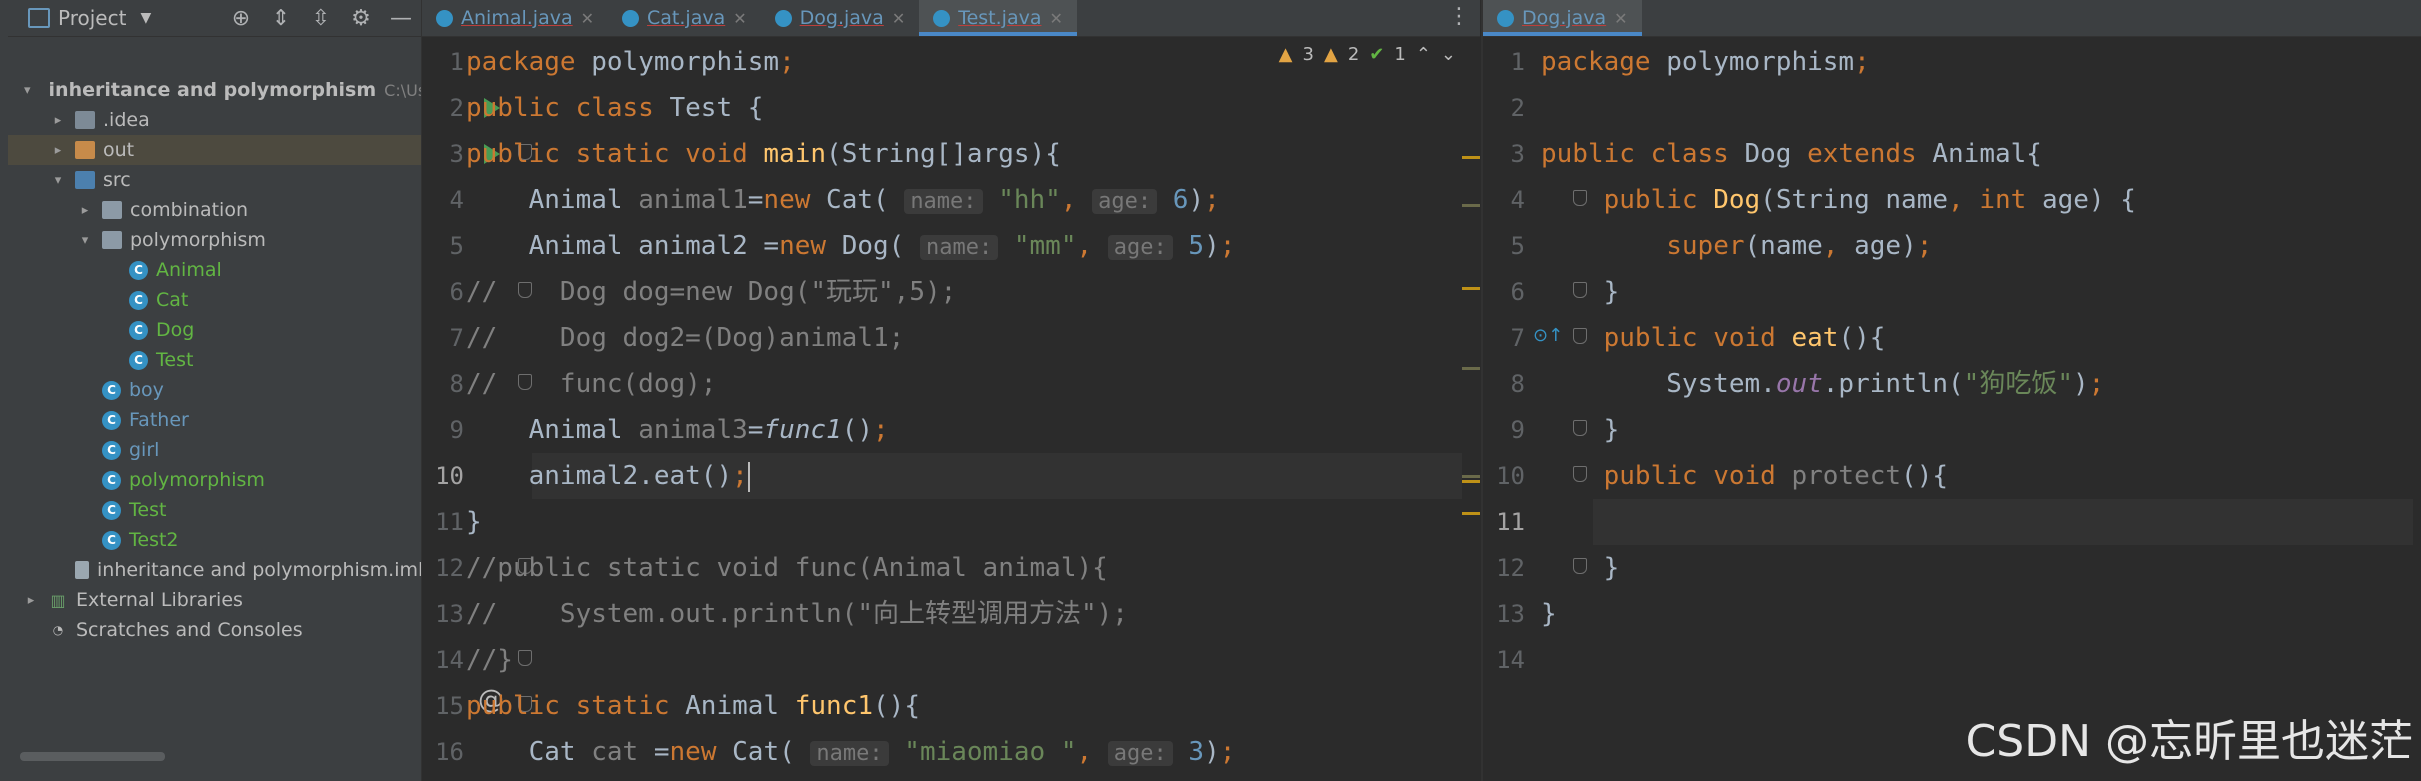 This screenshot has height=781, width=2421. I want to click on code-line: public Dog(String name, int age) {, so click(1838, 200).